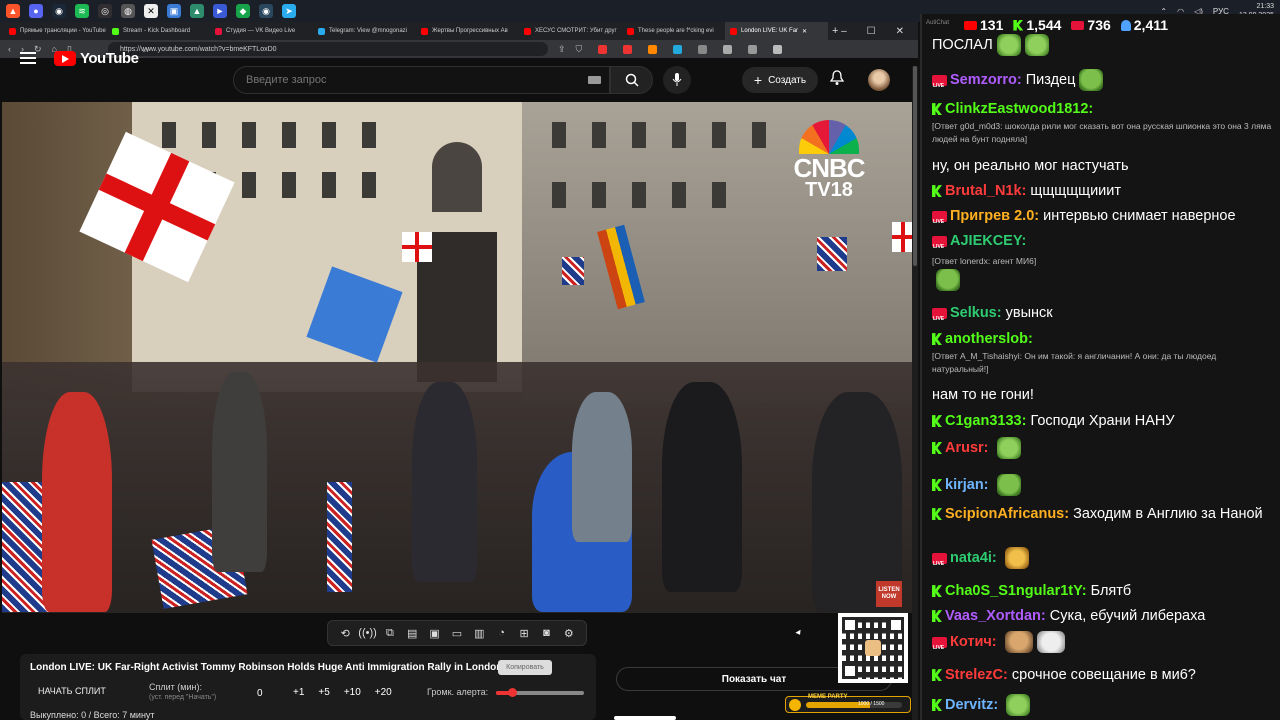  What do you see at coordinates (524, 633) in the screenshot?
I see `add-marker-icon: ⊞` at bounding box center [524, 633].